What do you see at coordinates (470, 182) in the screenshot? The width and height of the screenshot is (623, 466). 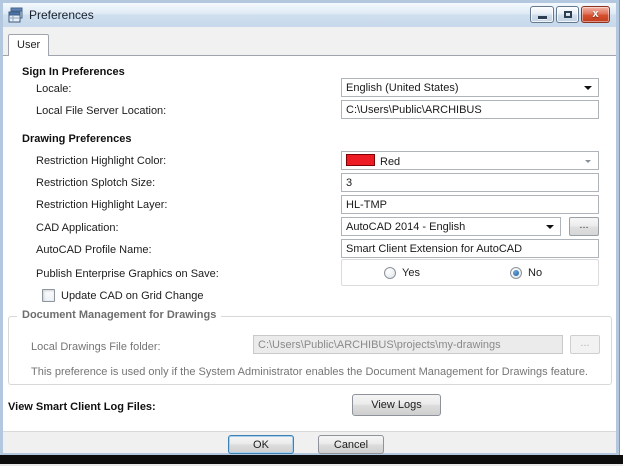 I see `splotch-size-input: 3` at bounding box center [470, 182].